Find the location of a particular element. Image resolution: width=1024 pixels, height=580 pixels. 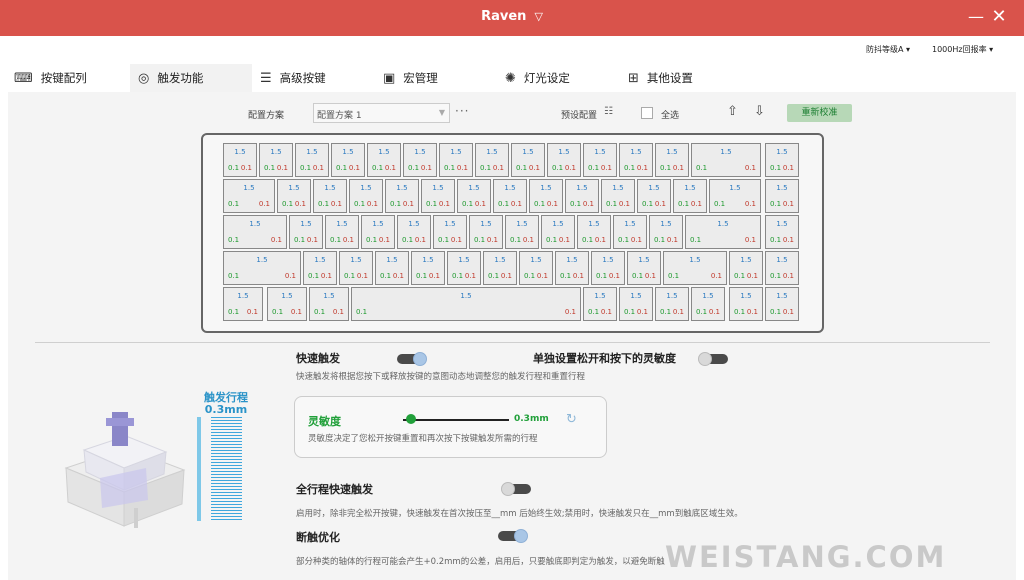

break-opt-title: 断触优化 is located at coordinates (318, 537).